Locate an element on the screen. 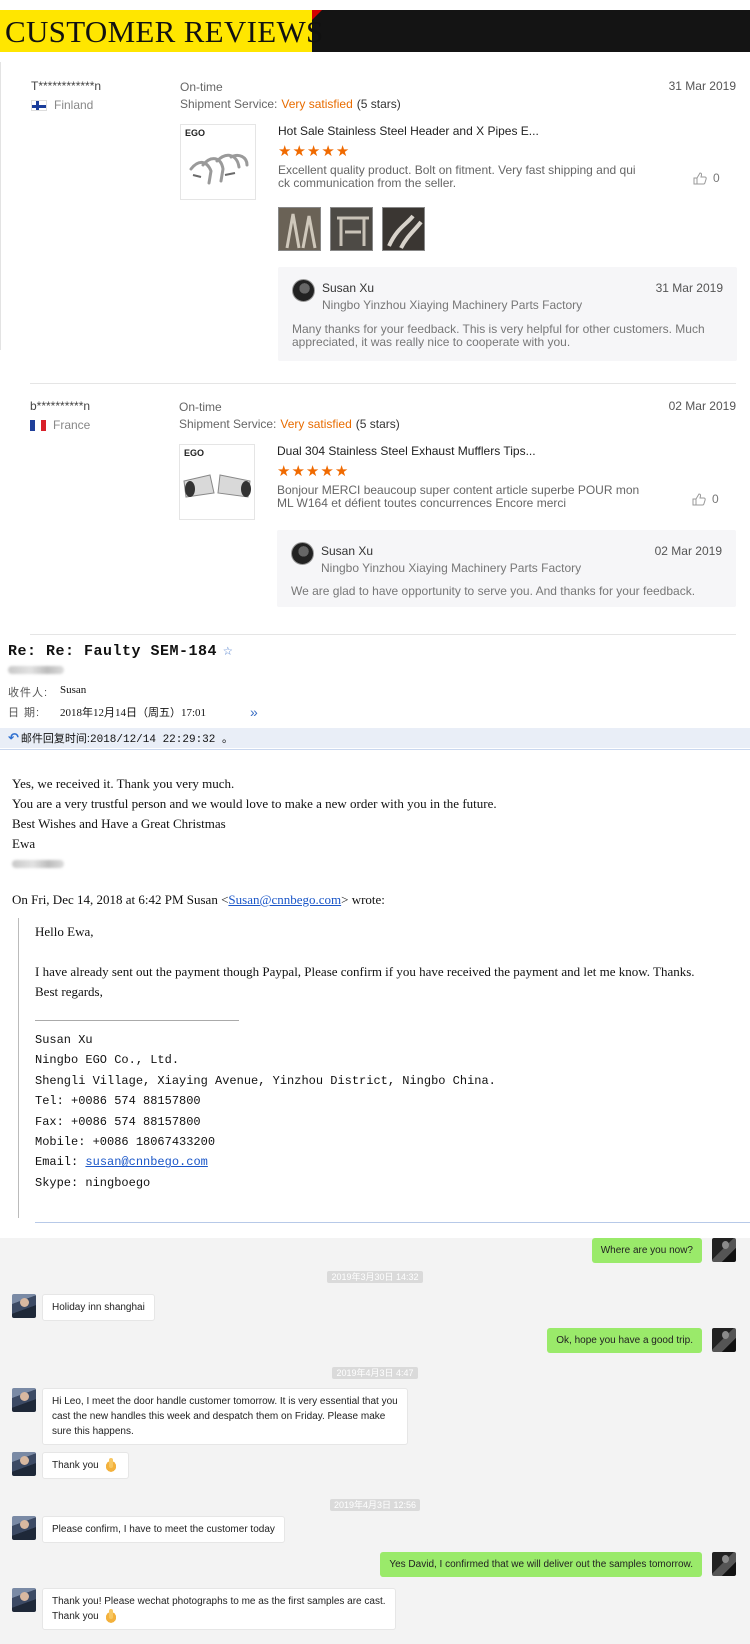 This screenshot has width=750, height=1644. sig-tel: Tel: +0086 574 88157800 is located at coordinates (118, 1101).